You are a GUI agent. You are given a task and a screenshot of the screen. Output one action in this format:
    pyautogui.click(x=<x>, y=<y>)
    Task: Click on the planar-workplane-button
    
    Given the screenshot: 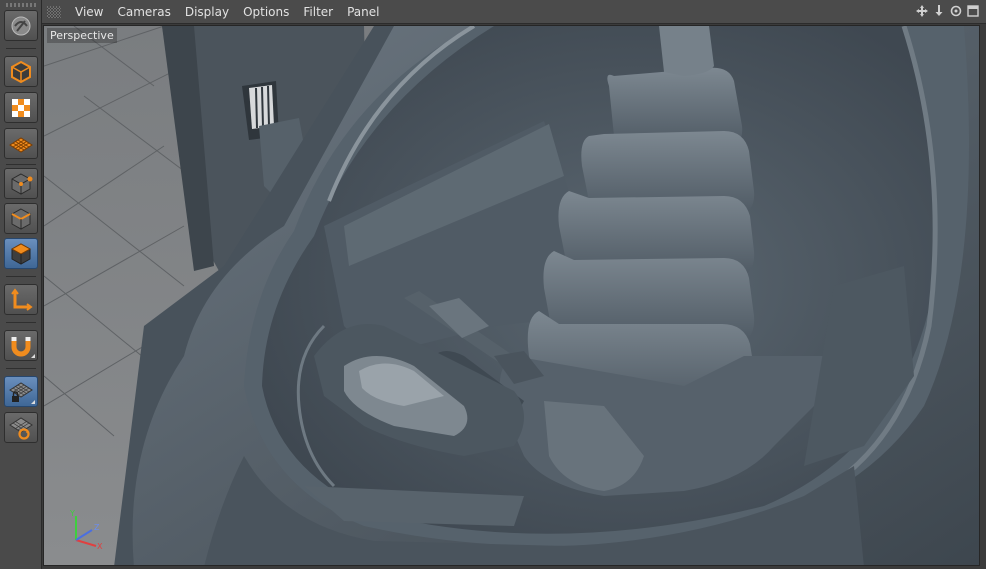 What is the action you would take?
    pyautogui.click(x=21, y=427)
    